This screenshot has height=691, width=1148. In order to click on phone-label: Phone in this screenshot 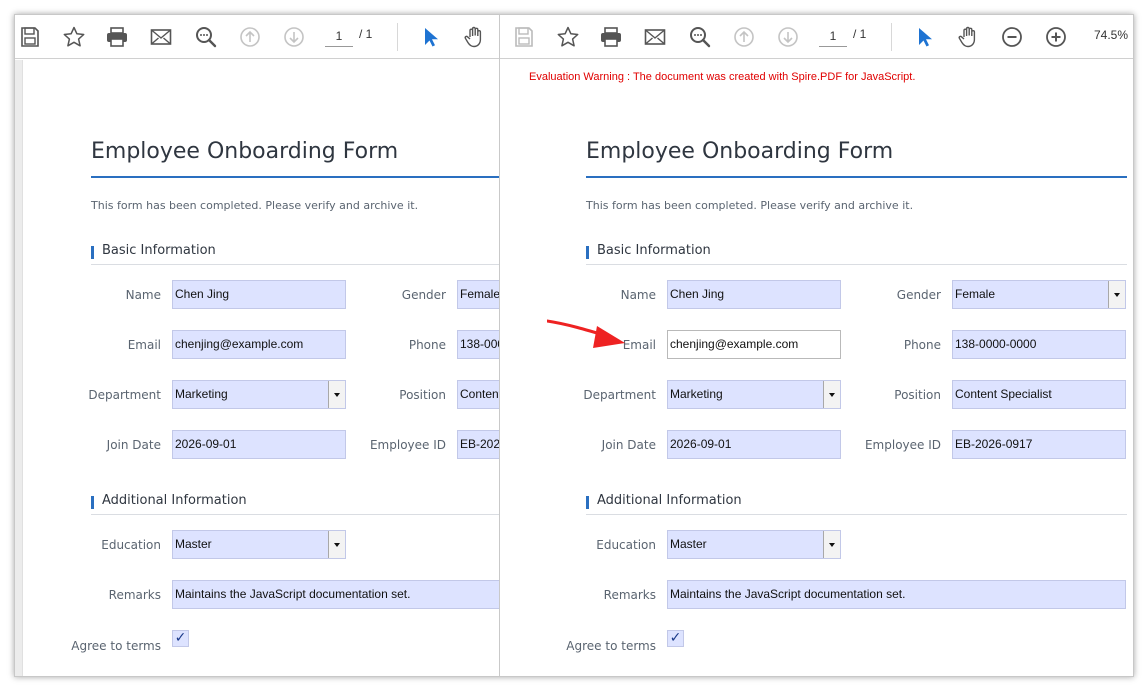, I will do `click(427, 345)`.